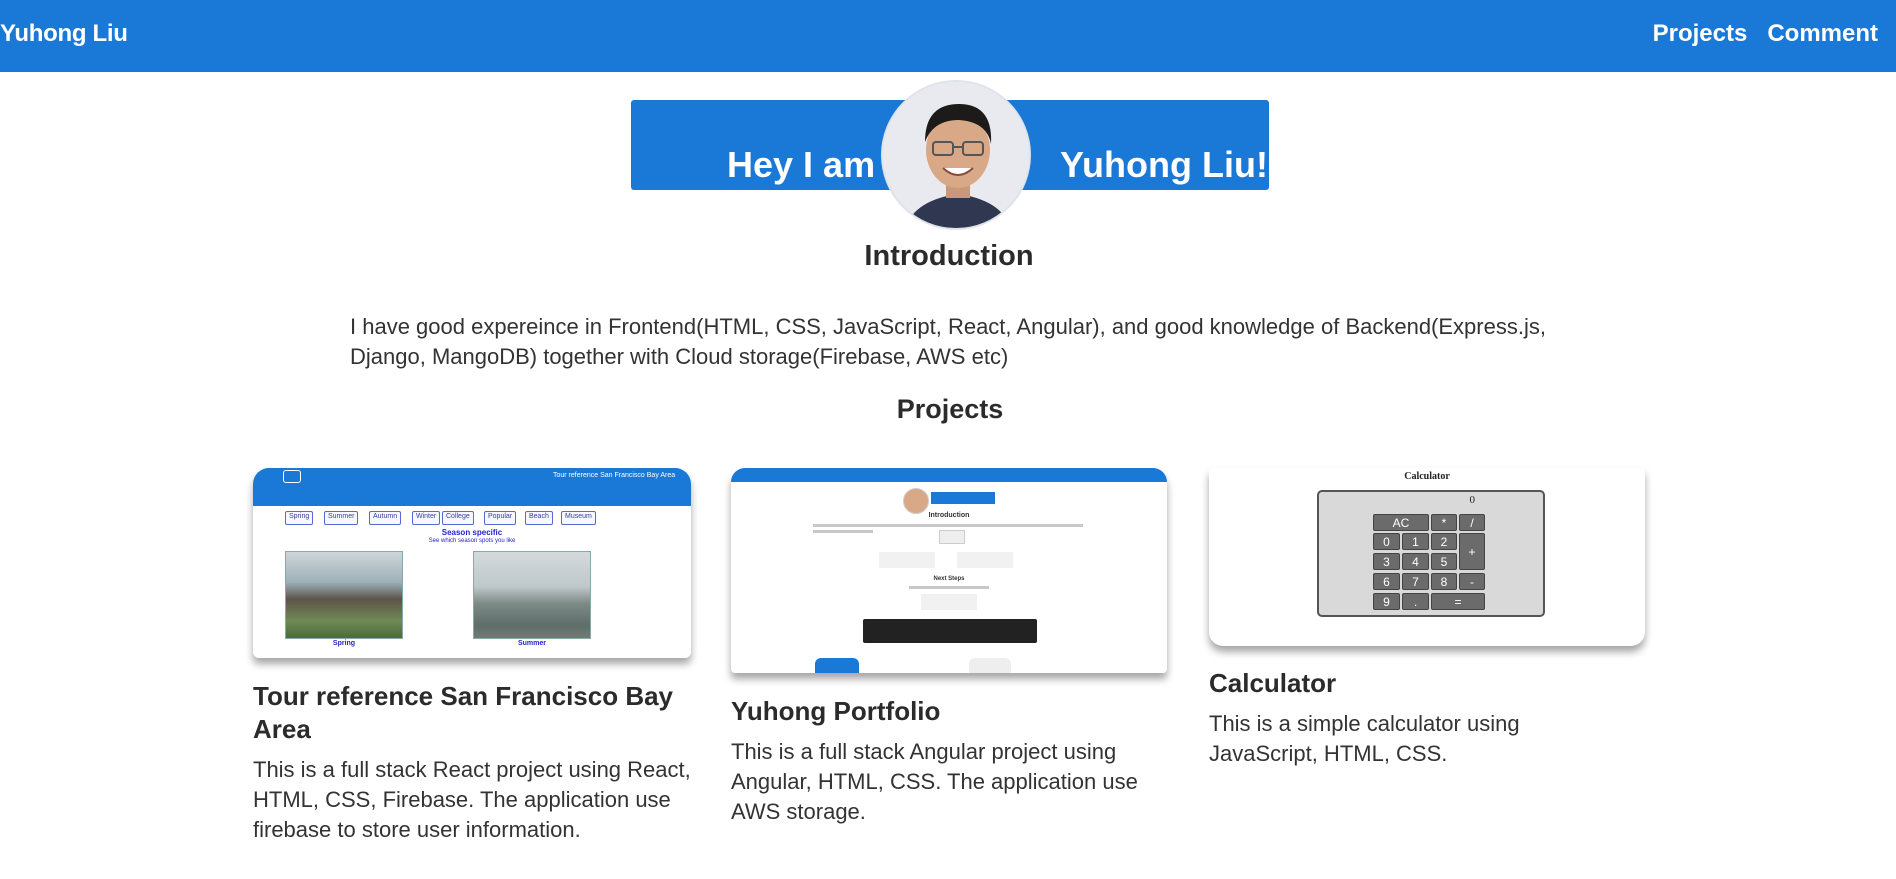 The height and width of the screenshot is (879, 1896). What do you see at coordinates (1458, 601) in the screenshot?
I see `calc-key-equals: =` at bounding box center [1458, 601].